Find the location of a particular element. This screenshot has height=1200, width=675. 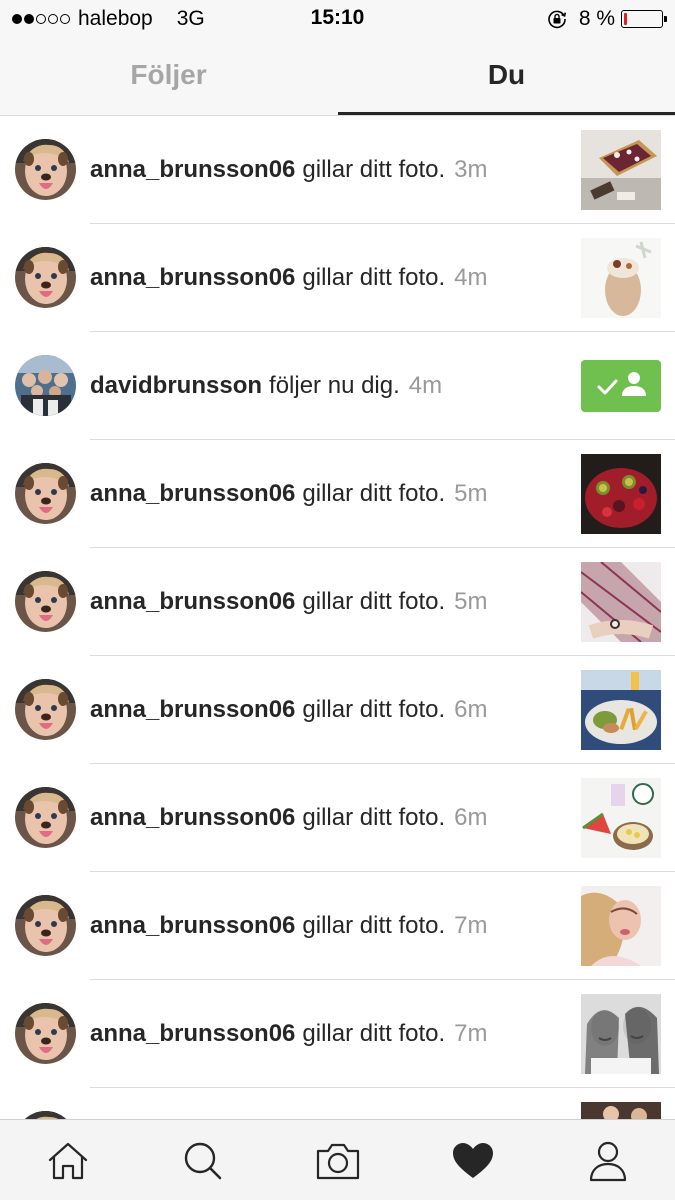

following-button is located at coordinates (621, 386).